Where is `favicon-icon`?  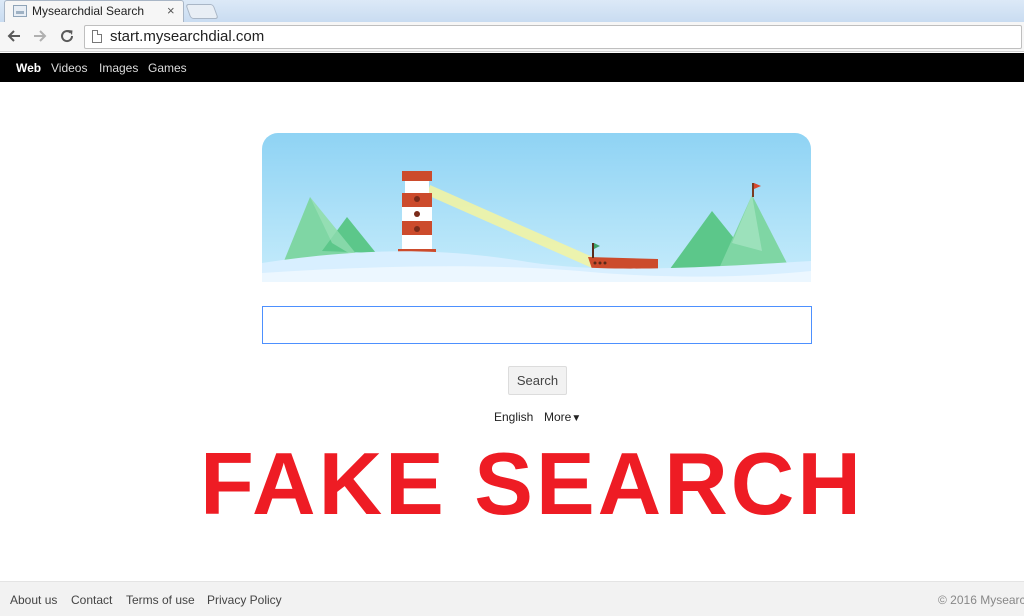 favicon-icon is located at coordinates (20, 11).